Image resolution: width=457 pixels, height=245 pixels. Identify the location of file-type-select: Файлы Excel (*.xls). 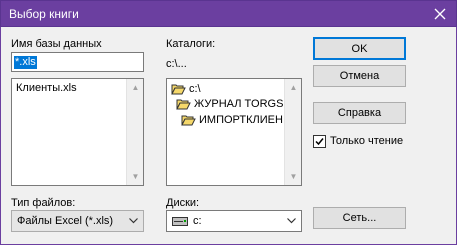
(77, 221).